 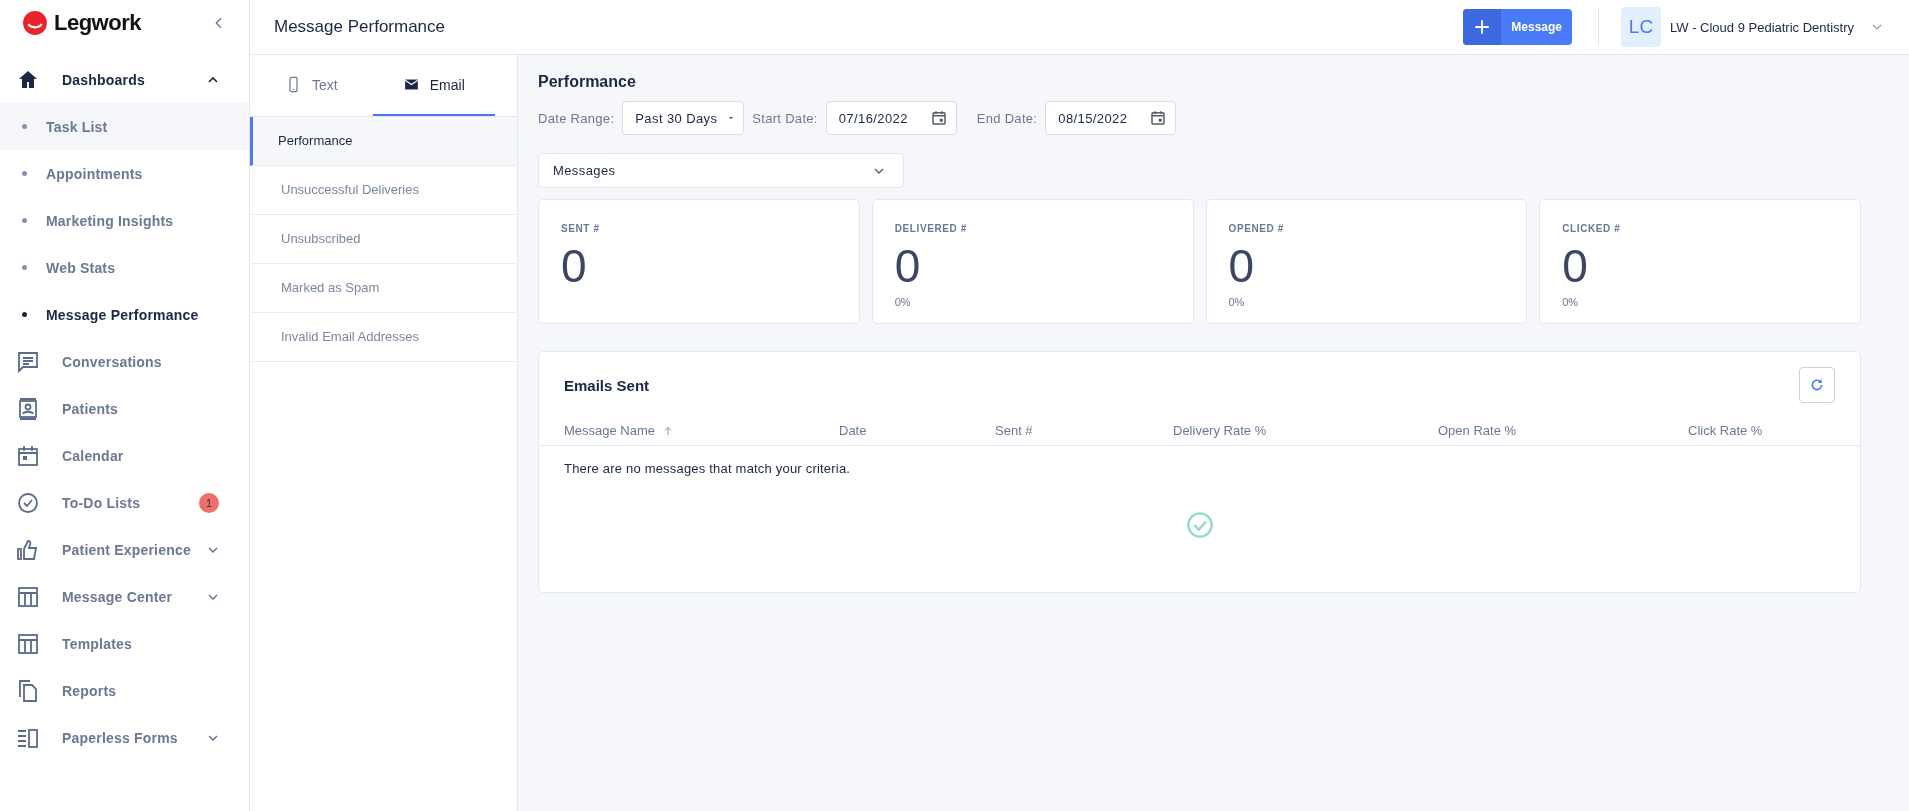 I want to click on stat-label: OPENED #, so click(x=1256, y=228).